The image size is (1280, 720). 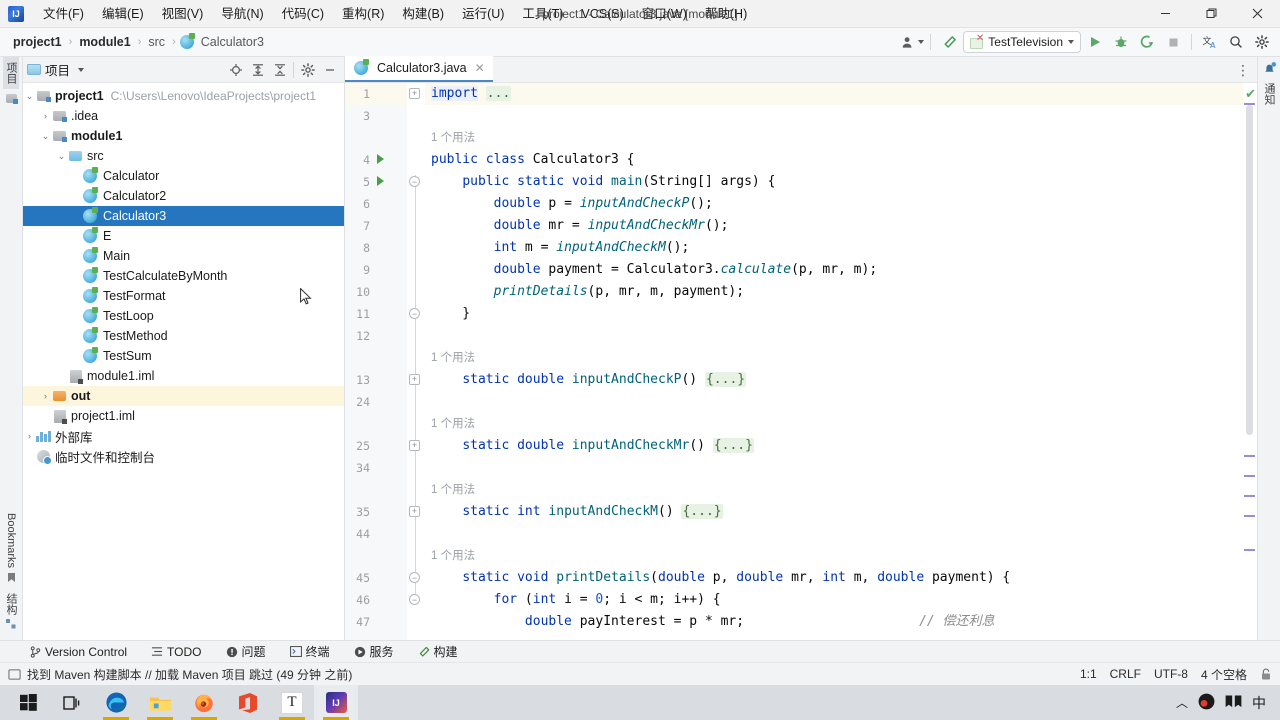 I want to click on read-only-lock-icon, so click(x=1266, y=674).